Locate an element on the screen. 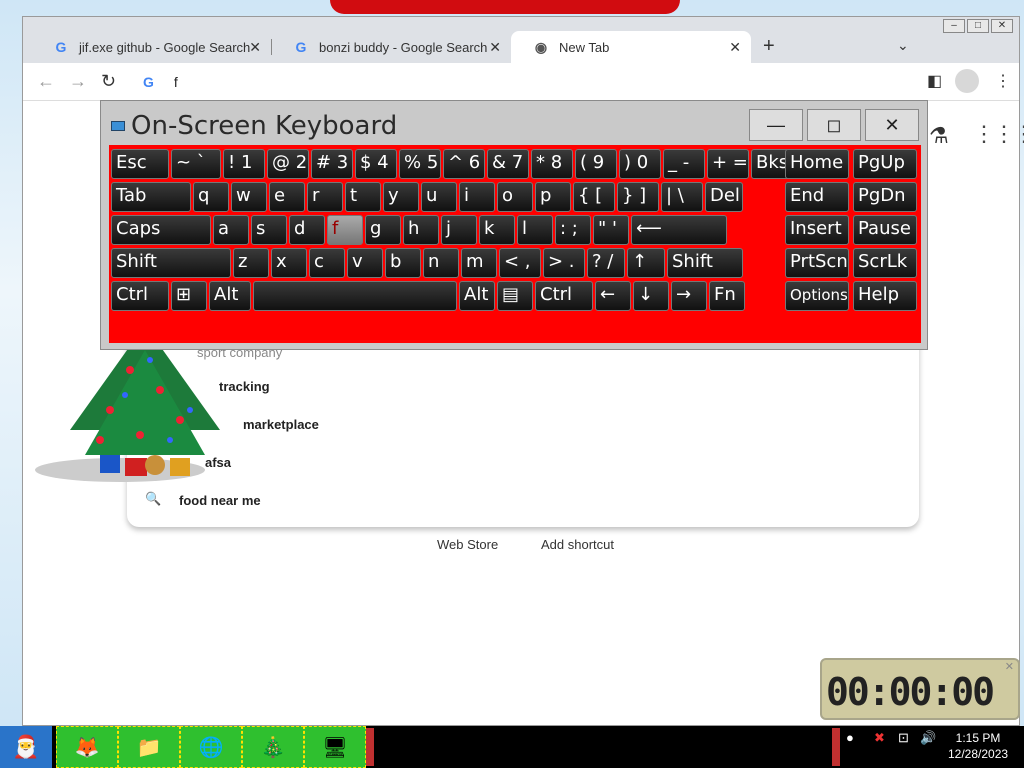 This screenshot has height=768, width=1024. key-options: Options is located at coordinates (817, 296).